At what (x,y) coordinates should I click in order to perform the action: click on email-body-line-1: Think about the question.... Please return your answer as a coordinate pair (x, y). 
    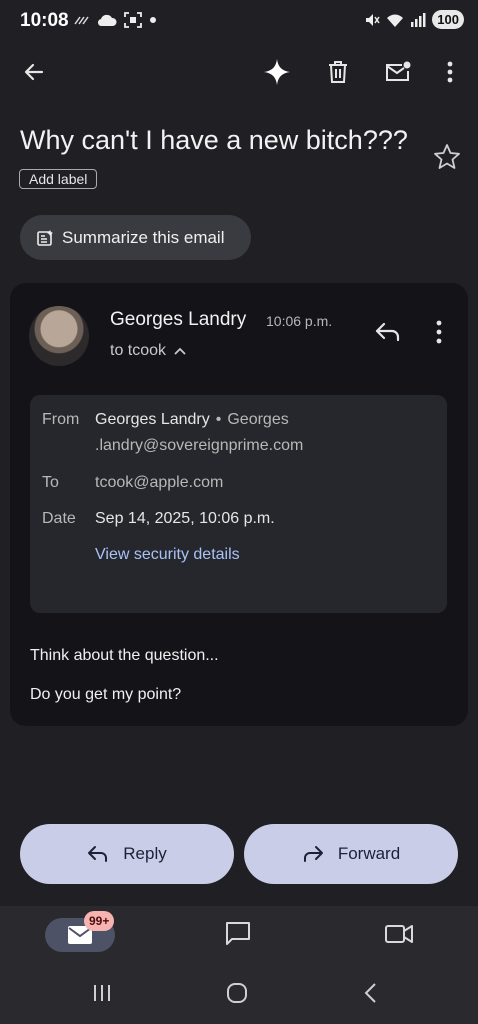
    Looking at the image, I should click on (124, 655).